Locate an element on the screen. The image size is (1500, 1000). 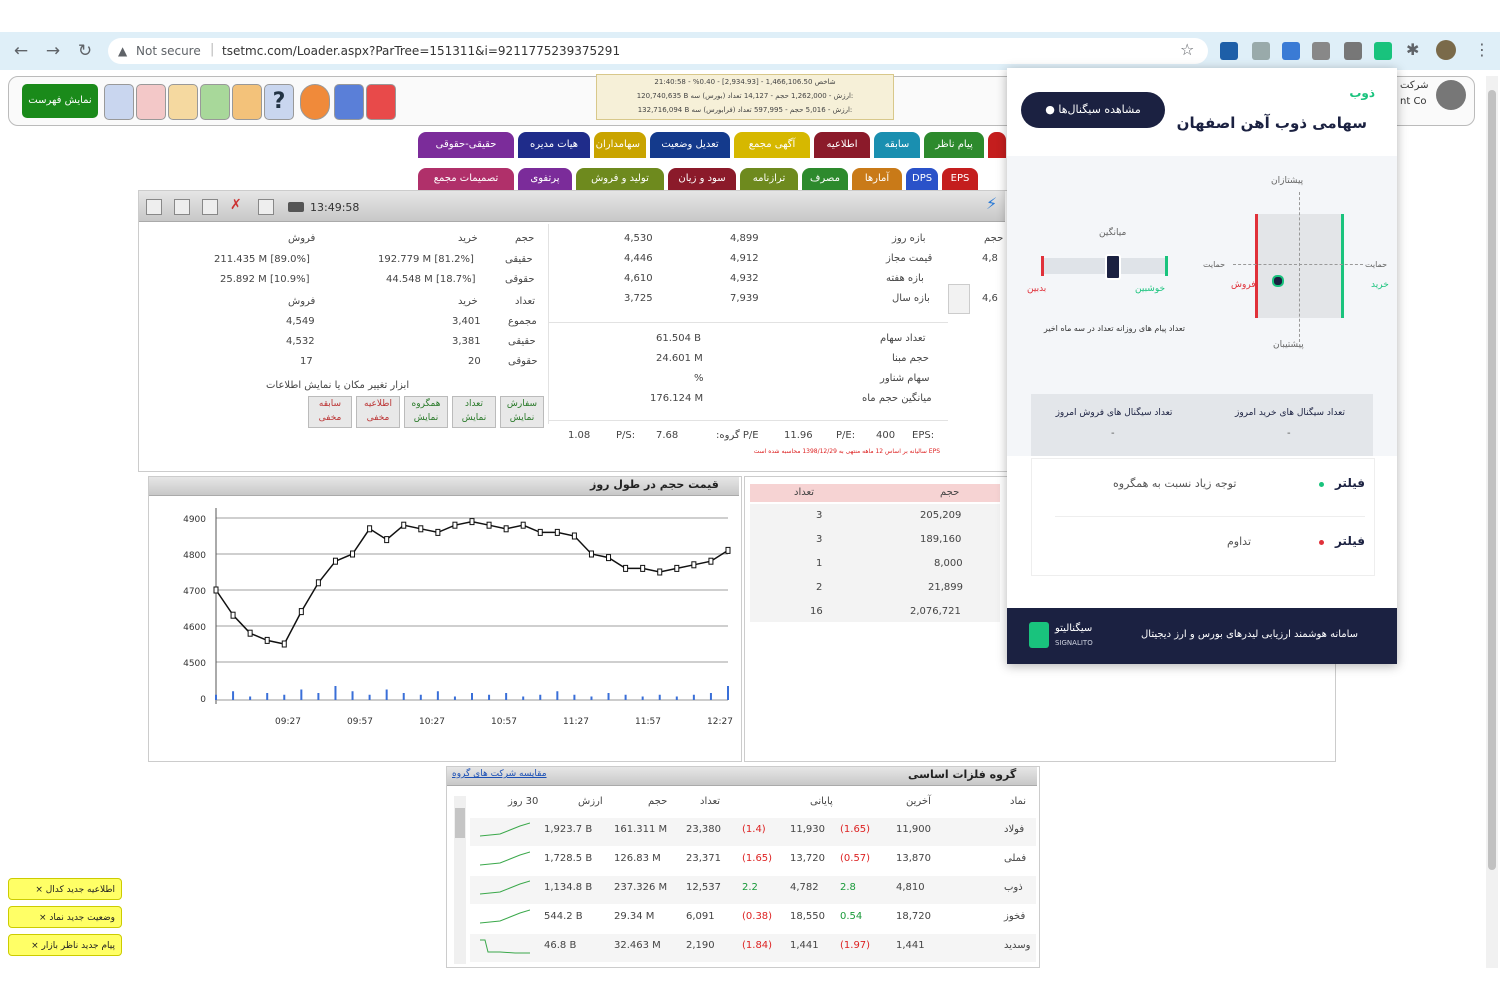
signalito-extension-icon is located at coordinates (1383, 51).